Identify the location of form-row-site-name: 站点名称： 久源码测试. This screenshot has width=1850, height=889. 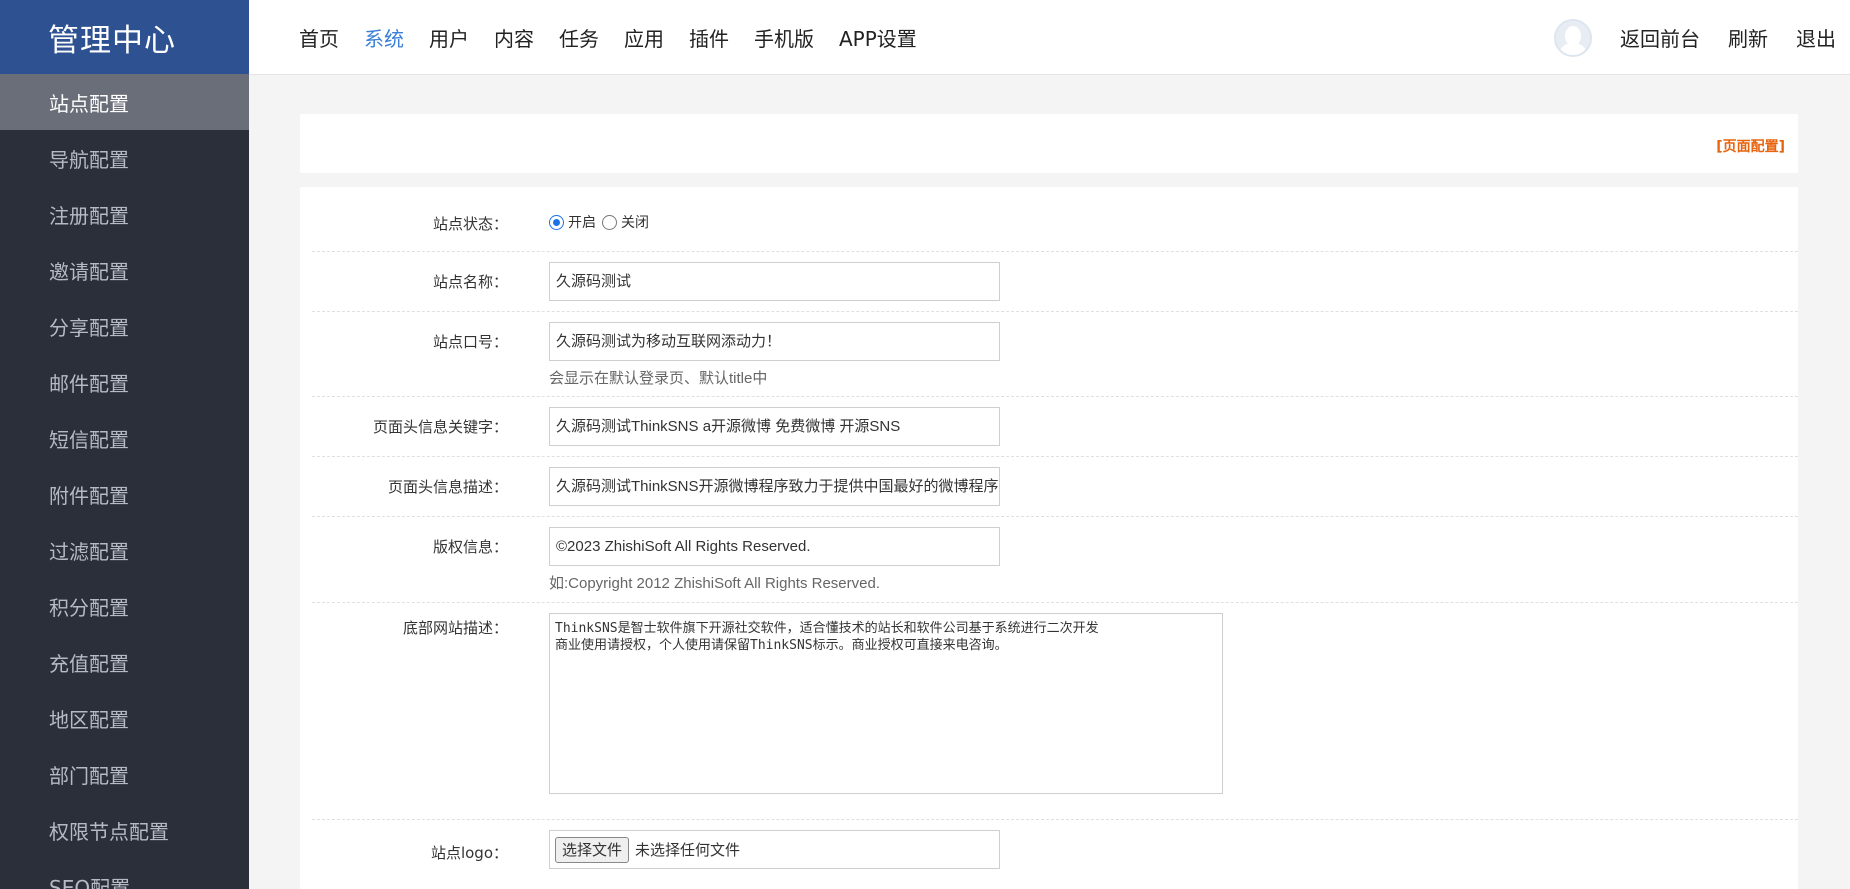
(1055, 282).